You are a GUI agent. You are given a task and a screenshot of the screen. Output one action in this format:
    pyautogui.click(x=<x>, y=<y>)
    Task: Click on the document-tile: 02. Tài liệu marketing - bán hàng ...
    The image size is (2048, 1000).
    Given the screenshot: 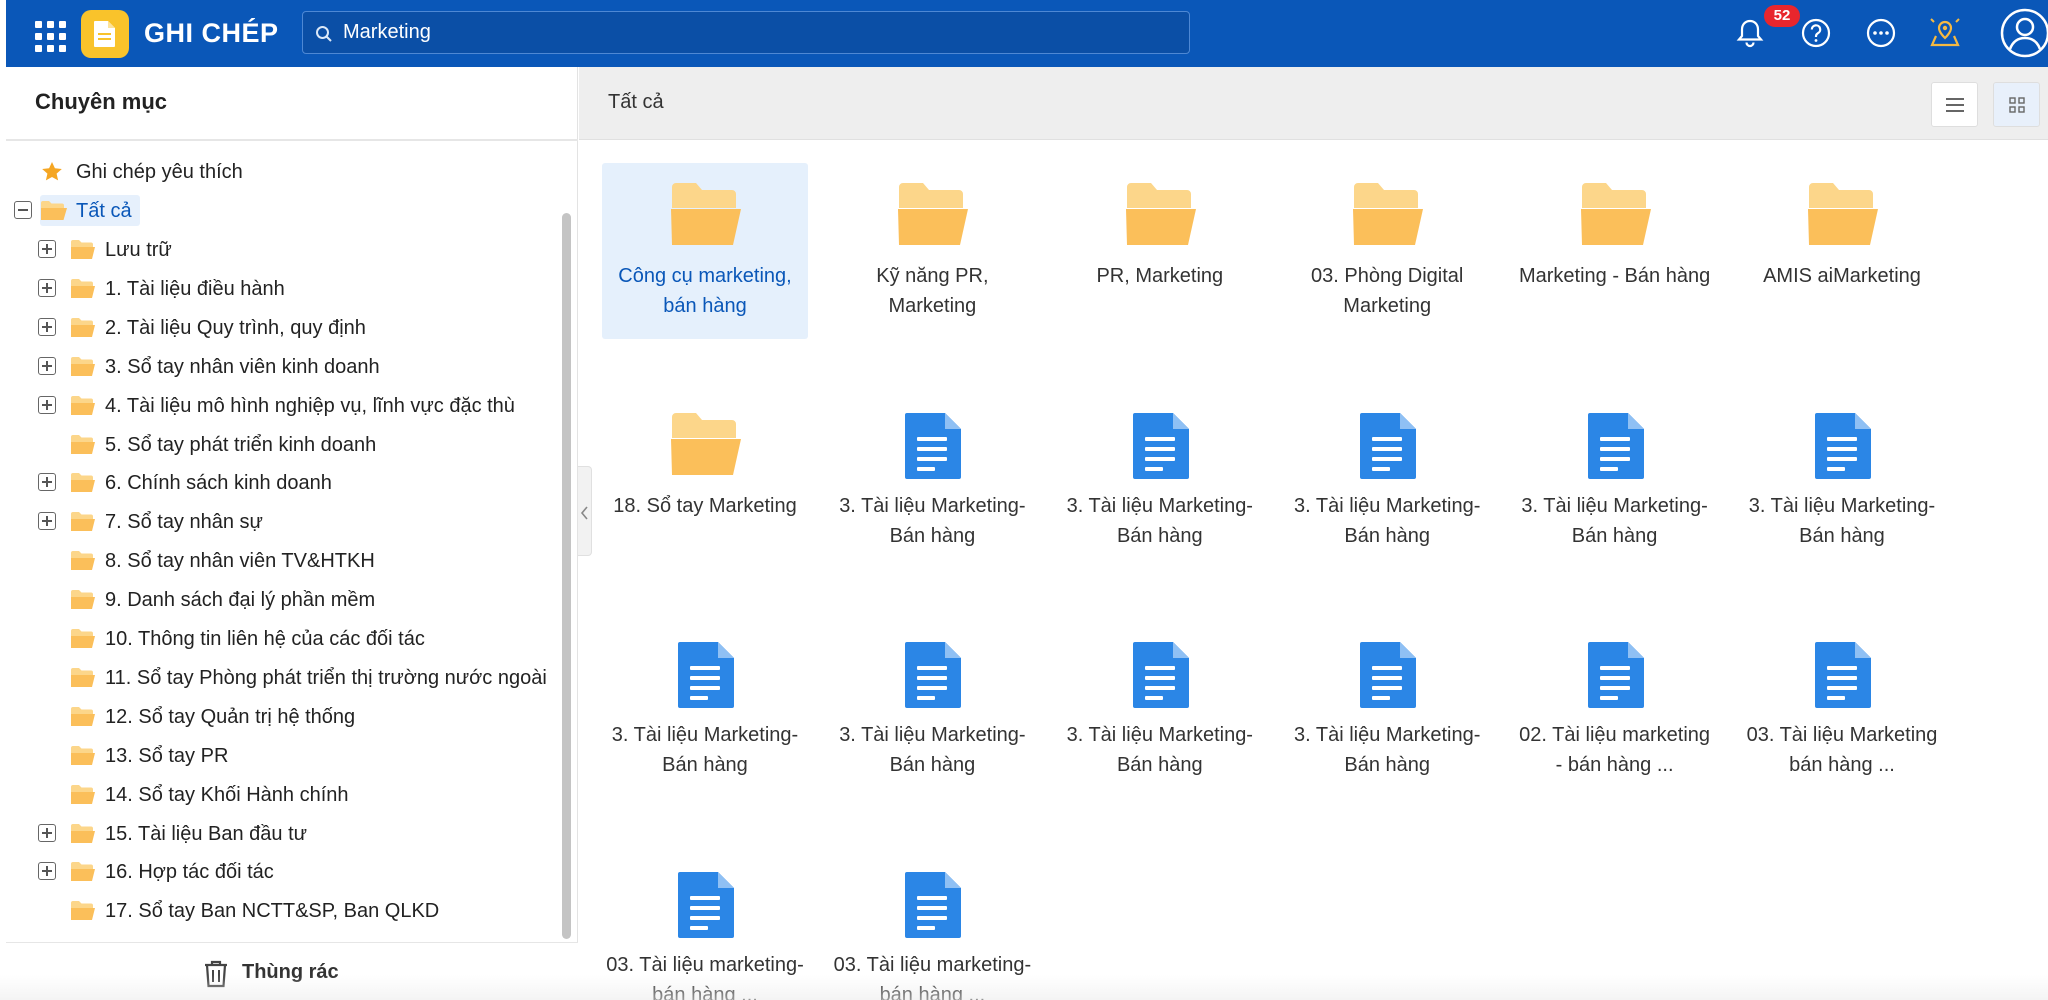 What is the action you would take?
    pyautogui.click(x=1615, y=710)
    